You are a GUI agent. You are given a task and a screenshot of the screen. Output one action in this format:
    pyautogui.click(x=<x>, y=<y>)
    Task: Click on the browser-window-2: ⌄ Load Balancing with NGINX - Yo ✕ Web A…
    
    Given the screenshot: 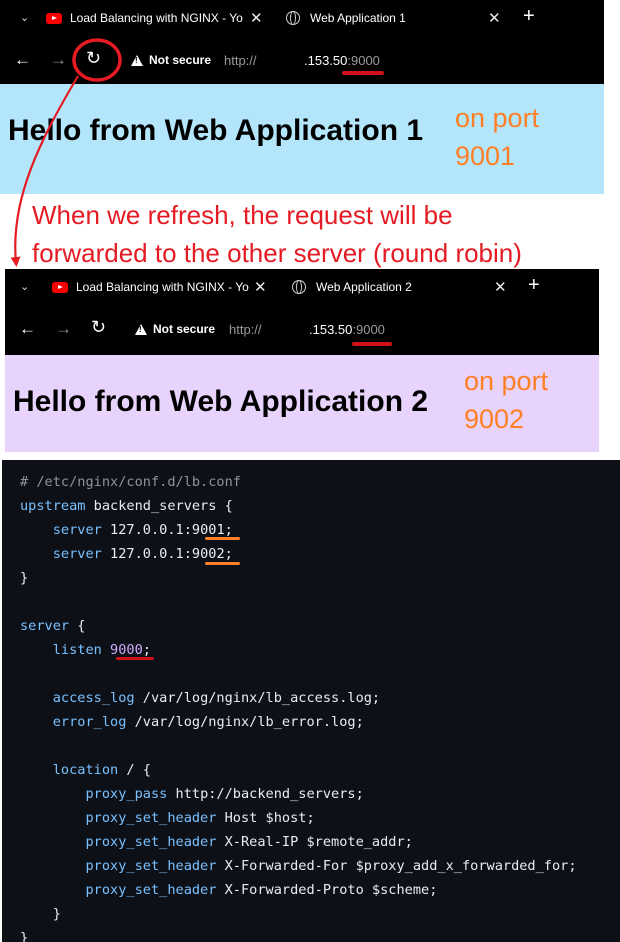 What is the action you would take?
    pyautogui.click(x=302, y=312)
    